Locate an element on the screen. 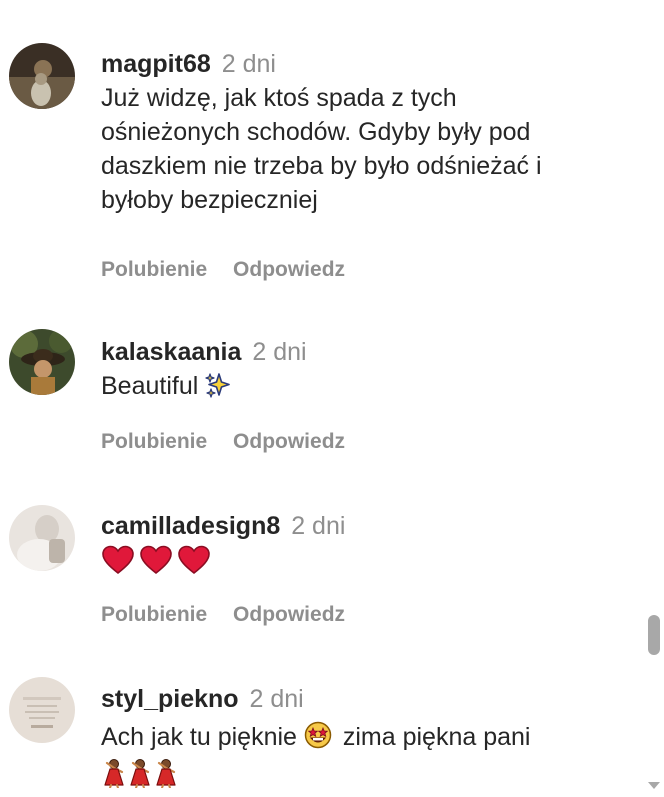 The width and height of the screenshot is (664, 797). comment-text-line: Już widzę, jak ktoś spada z tych is located at coordinates (279, 98).